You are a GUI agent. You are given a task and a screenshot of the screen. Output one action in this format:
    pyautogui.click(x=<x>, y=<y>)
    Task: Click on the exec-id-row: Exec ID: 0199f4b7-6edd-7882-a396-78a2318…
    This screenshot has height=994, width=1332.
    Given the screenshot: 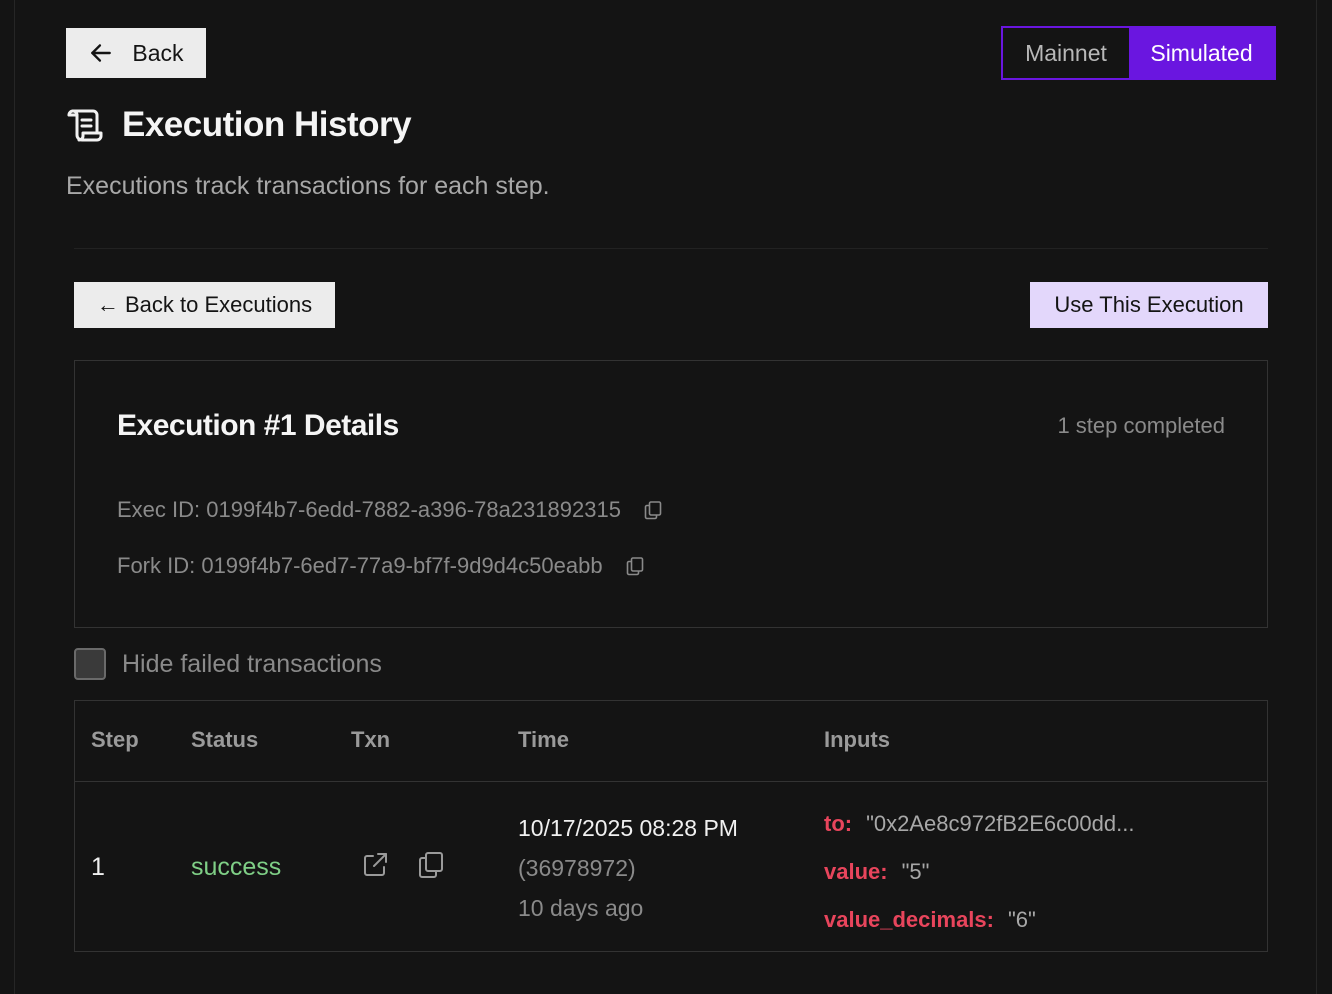 What is the action you would take?
    pyautogui.click(x=390, y=510)
    